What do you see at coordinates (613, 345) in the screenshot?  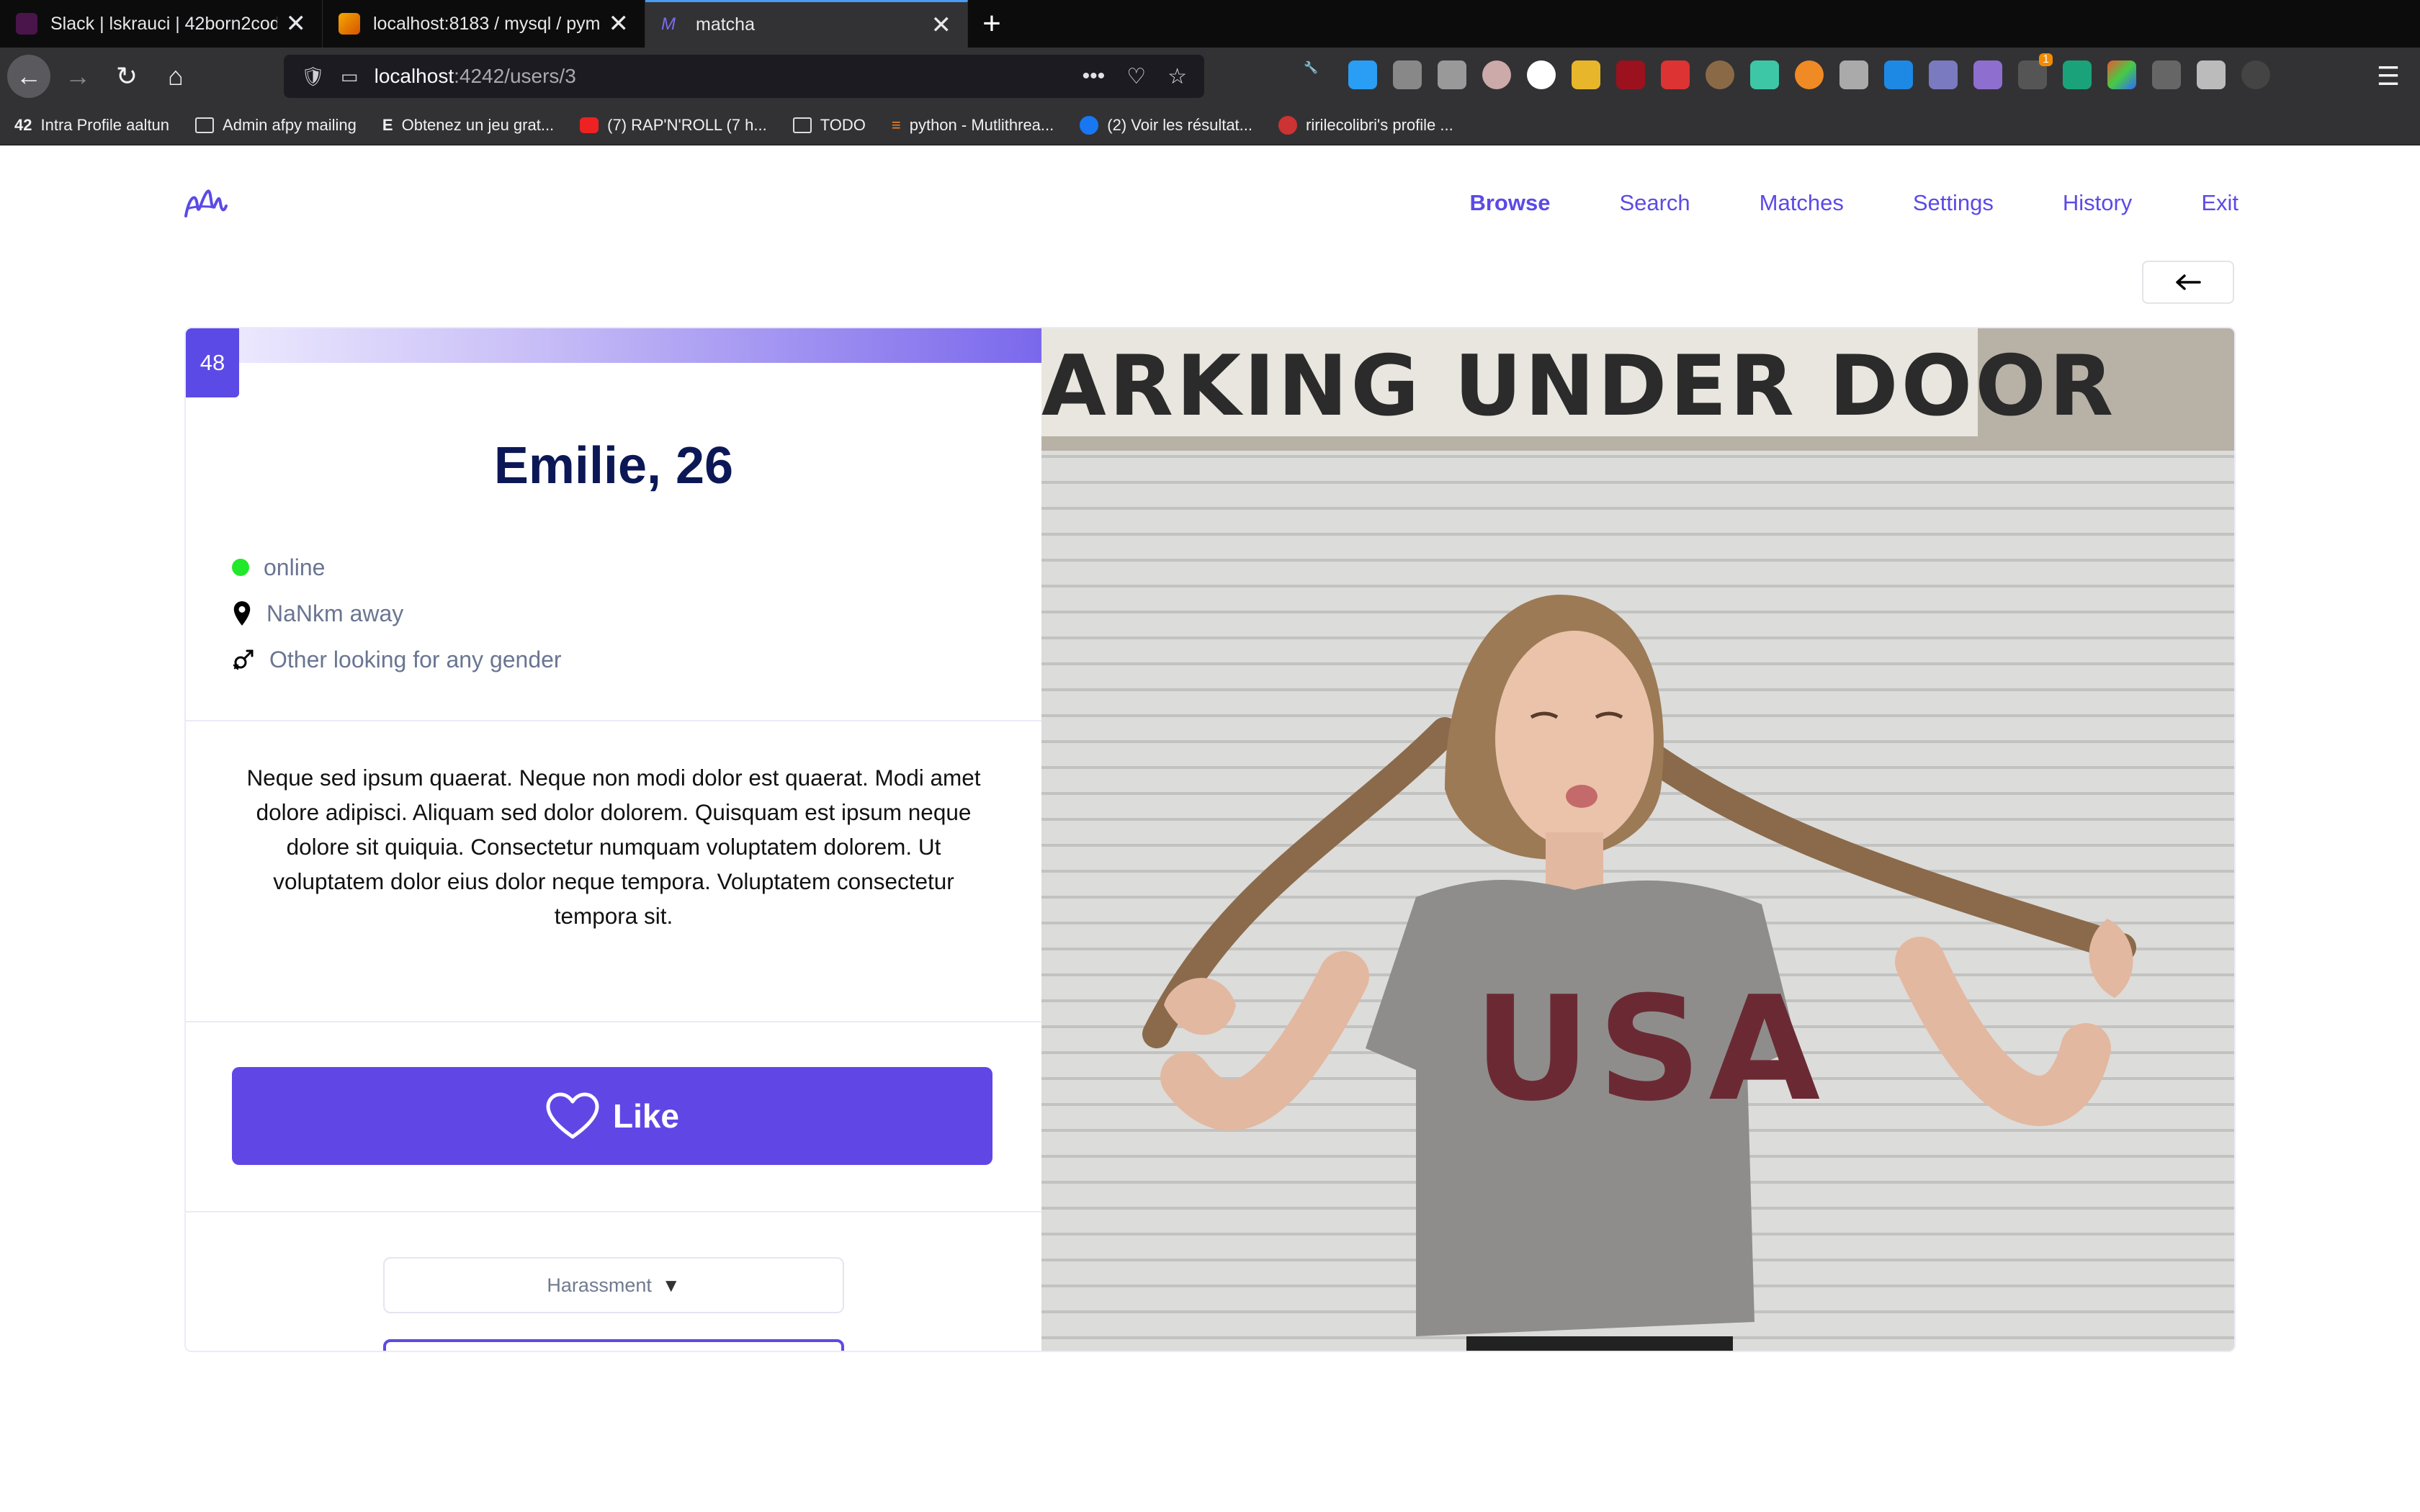 I see `card-gradient-bar` at bounding box center [613, 345].